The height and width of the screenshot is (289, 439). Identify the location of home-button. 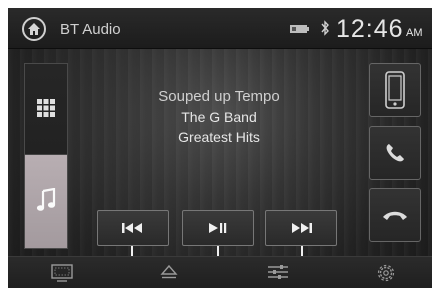
(34, 29).